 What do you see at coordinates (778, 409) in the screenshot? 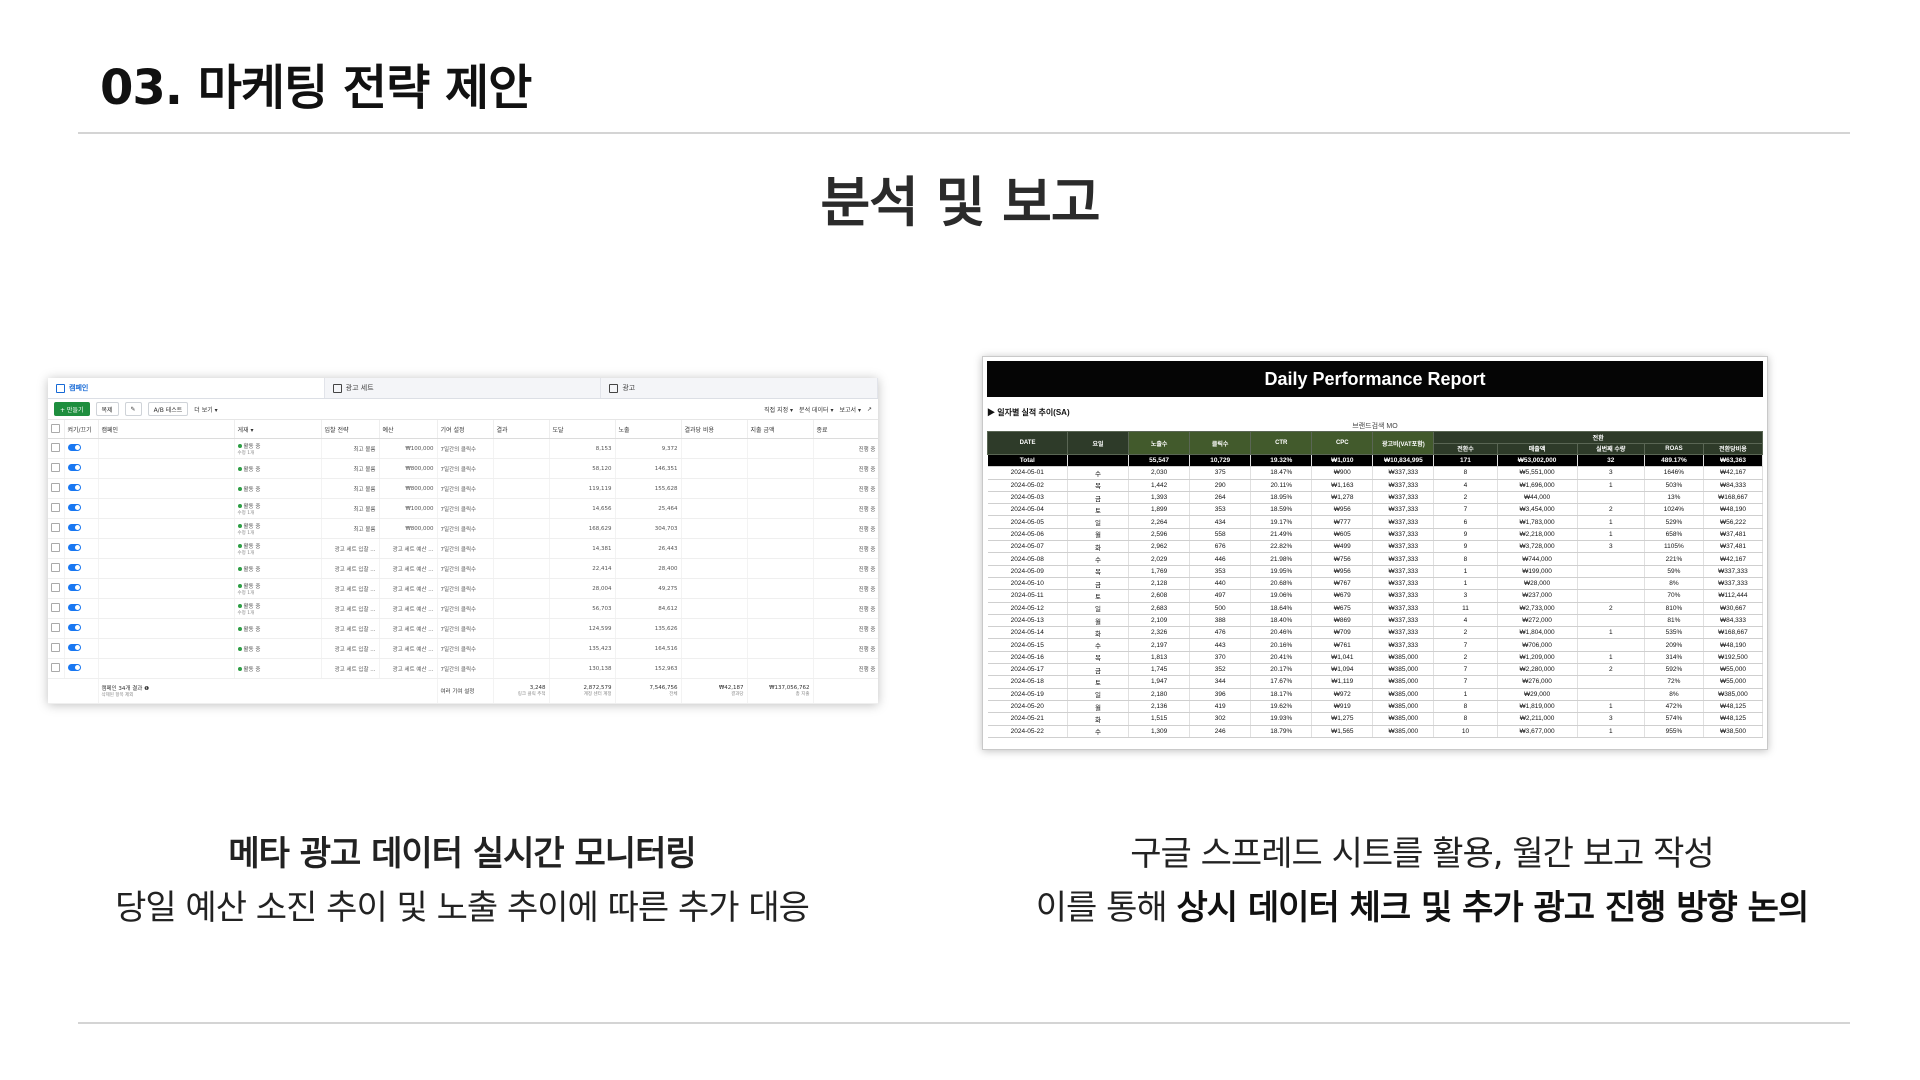
I see `columns-button: 직접 지정 ▾` at bounding box center [778, 409].